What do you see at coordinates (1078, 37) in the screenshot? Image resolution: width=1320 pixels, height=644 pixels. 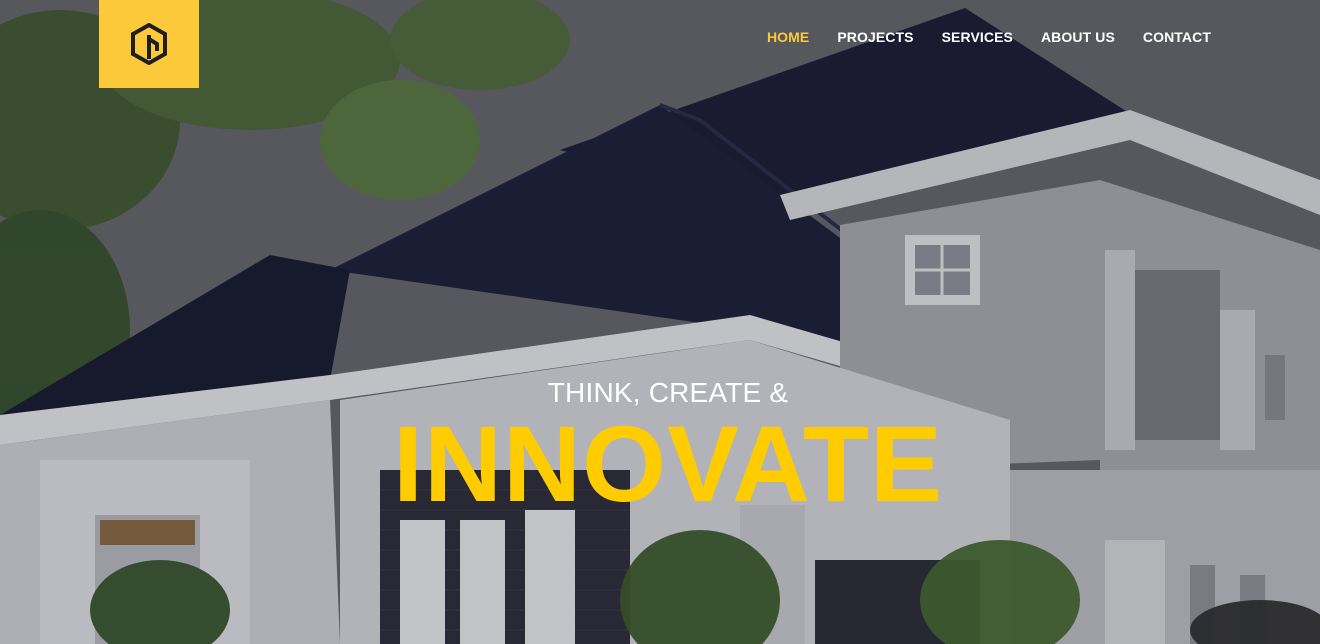 I see `nav-about-us: ABOUT US` at bounding box center [1078, 37].